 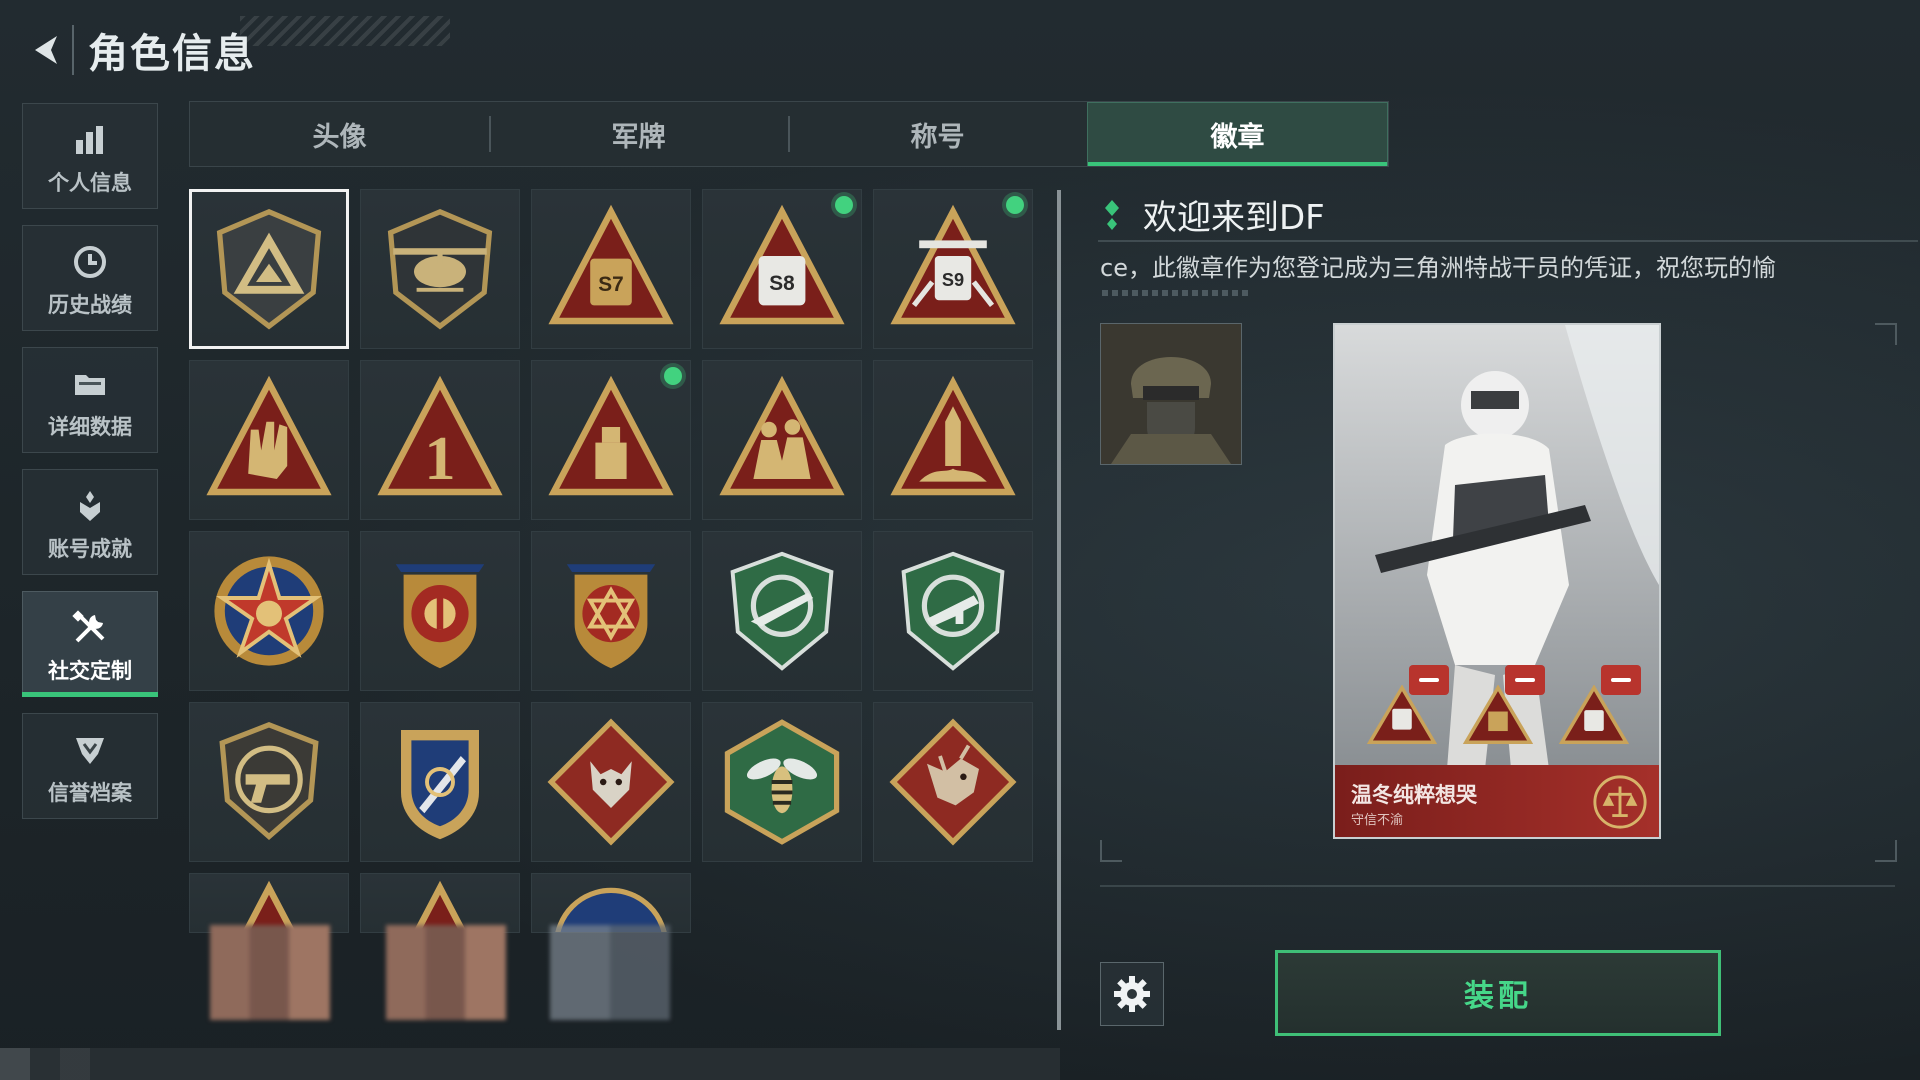 I want to click on svg-text: S7, so click(x=610, y=284).